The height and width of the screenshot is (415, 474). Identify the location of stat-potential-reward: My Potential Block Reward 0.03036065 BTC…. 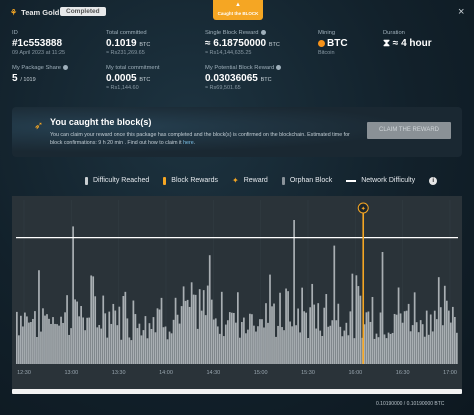
(243, 78).